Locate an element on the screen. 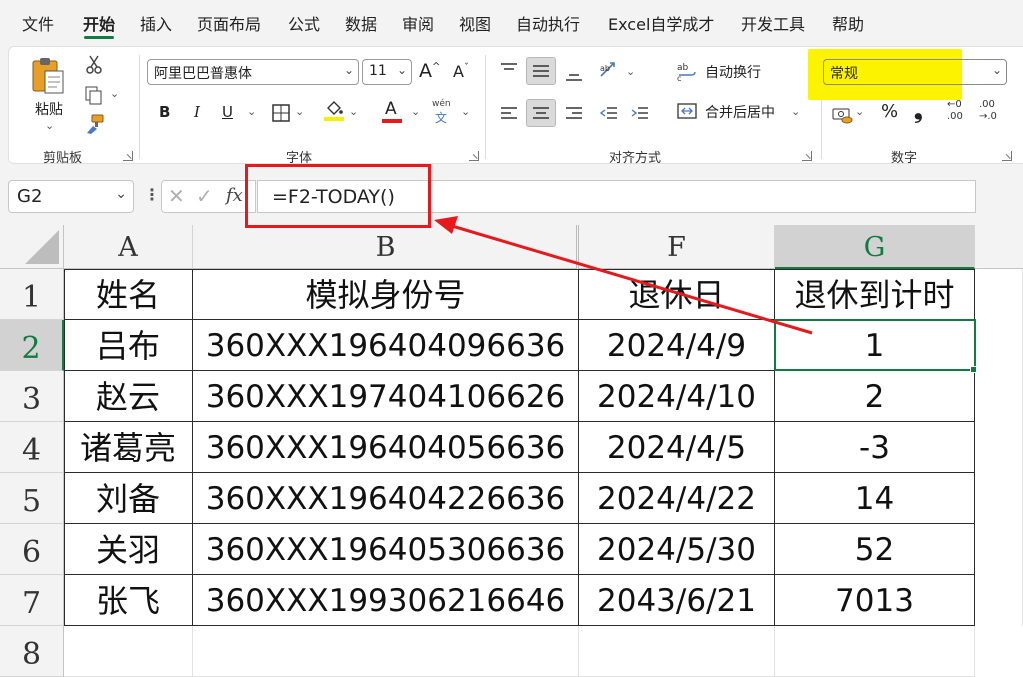  column-header-a: A is located at coordinates (128, 247).